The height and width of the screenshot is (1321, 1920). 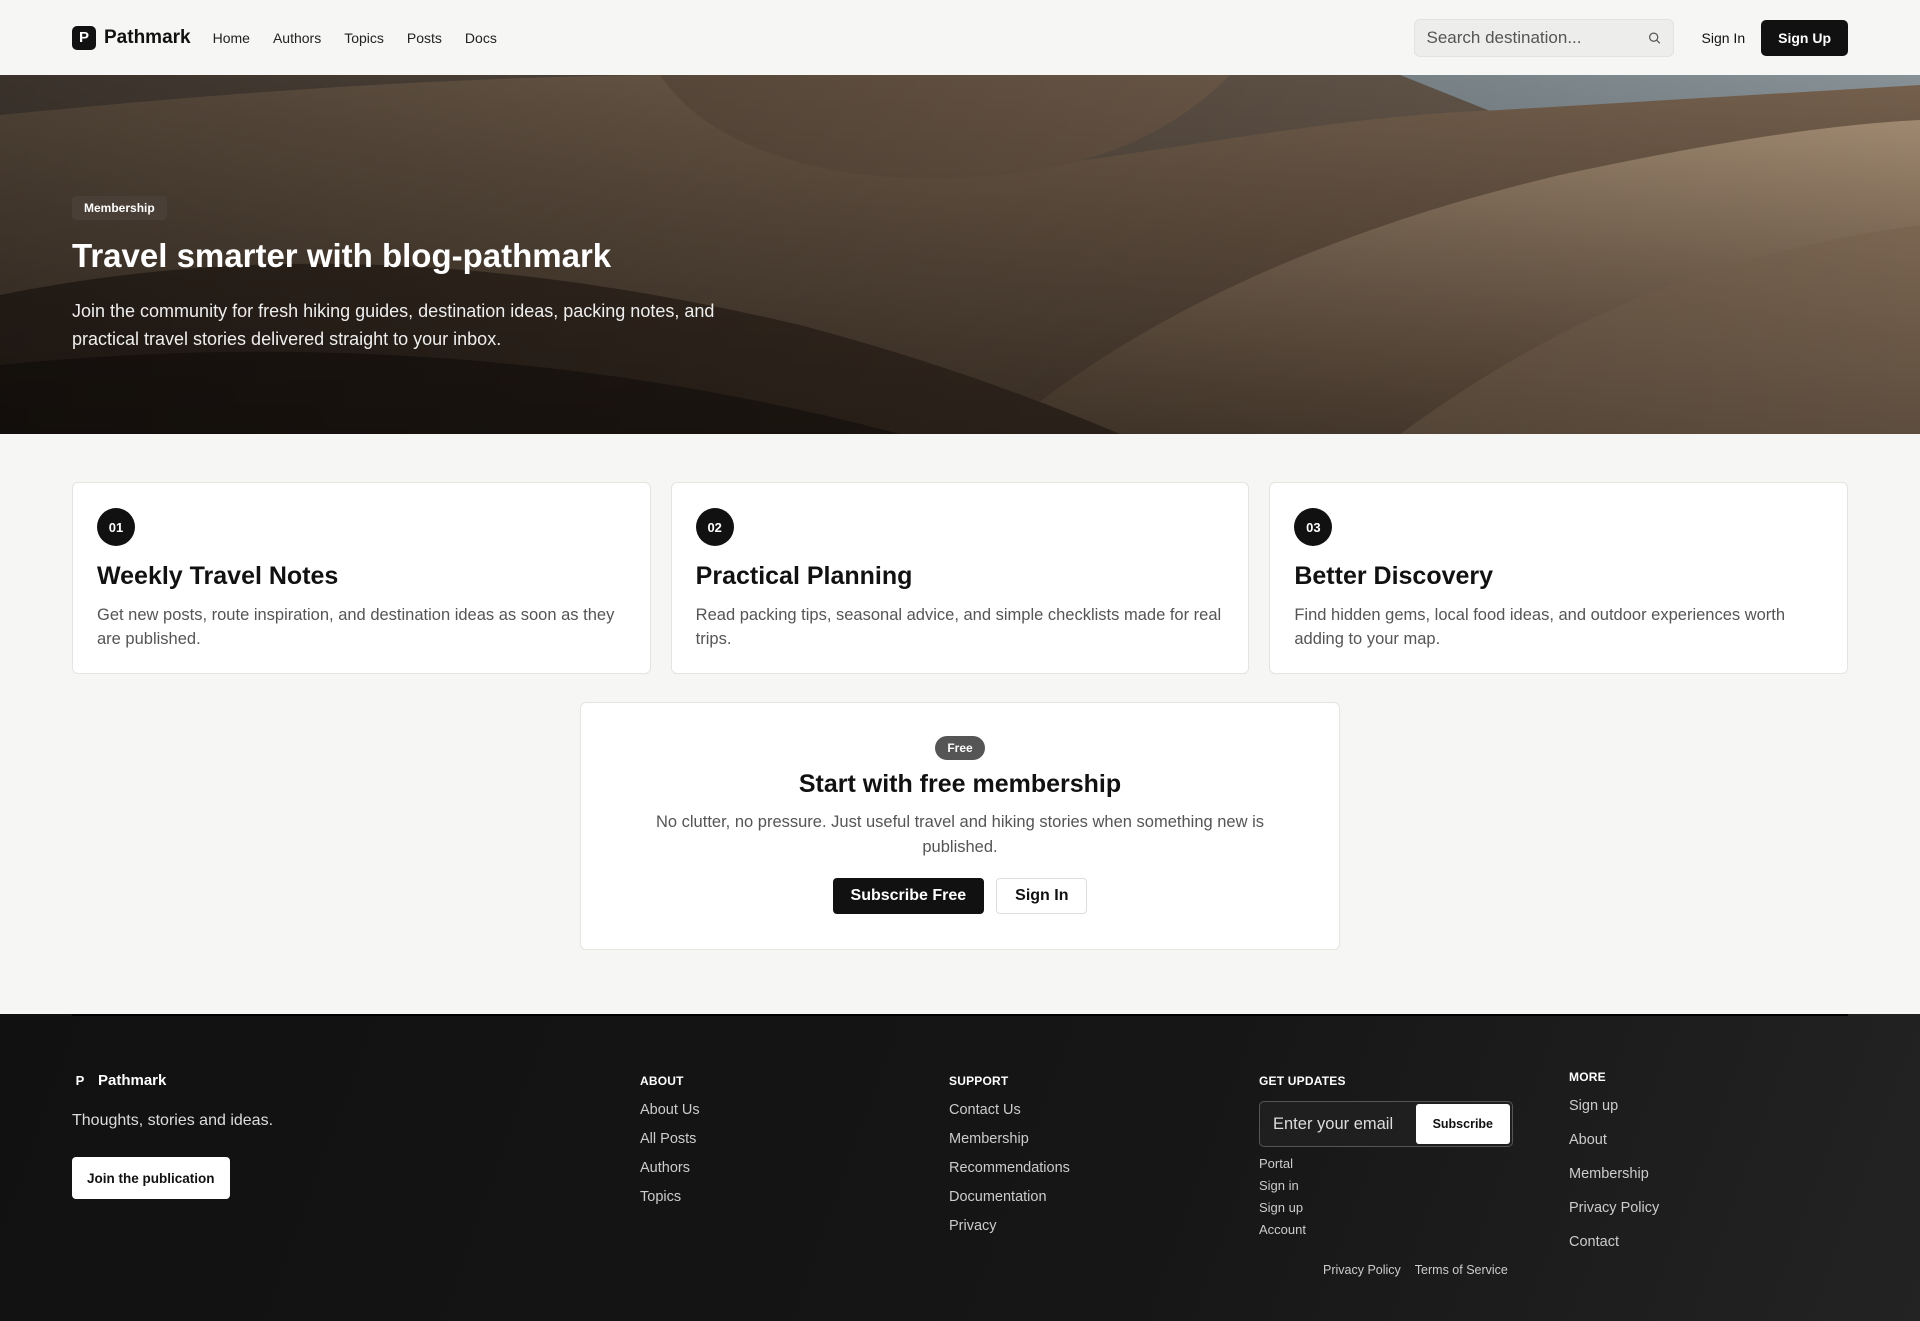 I want to click on privacy-policy-link: Privacy Policy, so click(x=1362, y=1270).